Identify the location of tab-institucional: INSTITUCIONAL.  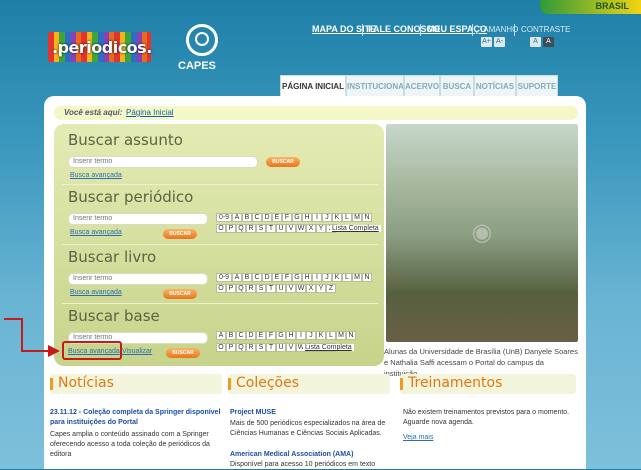
(377, 86).